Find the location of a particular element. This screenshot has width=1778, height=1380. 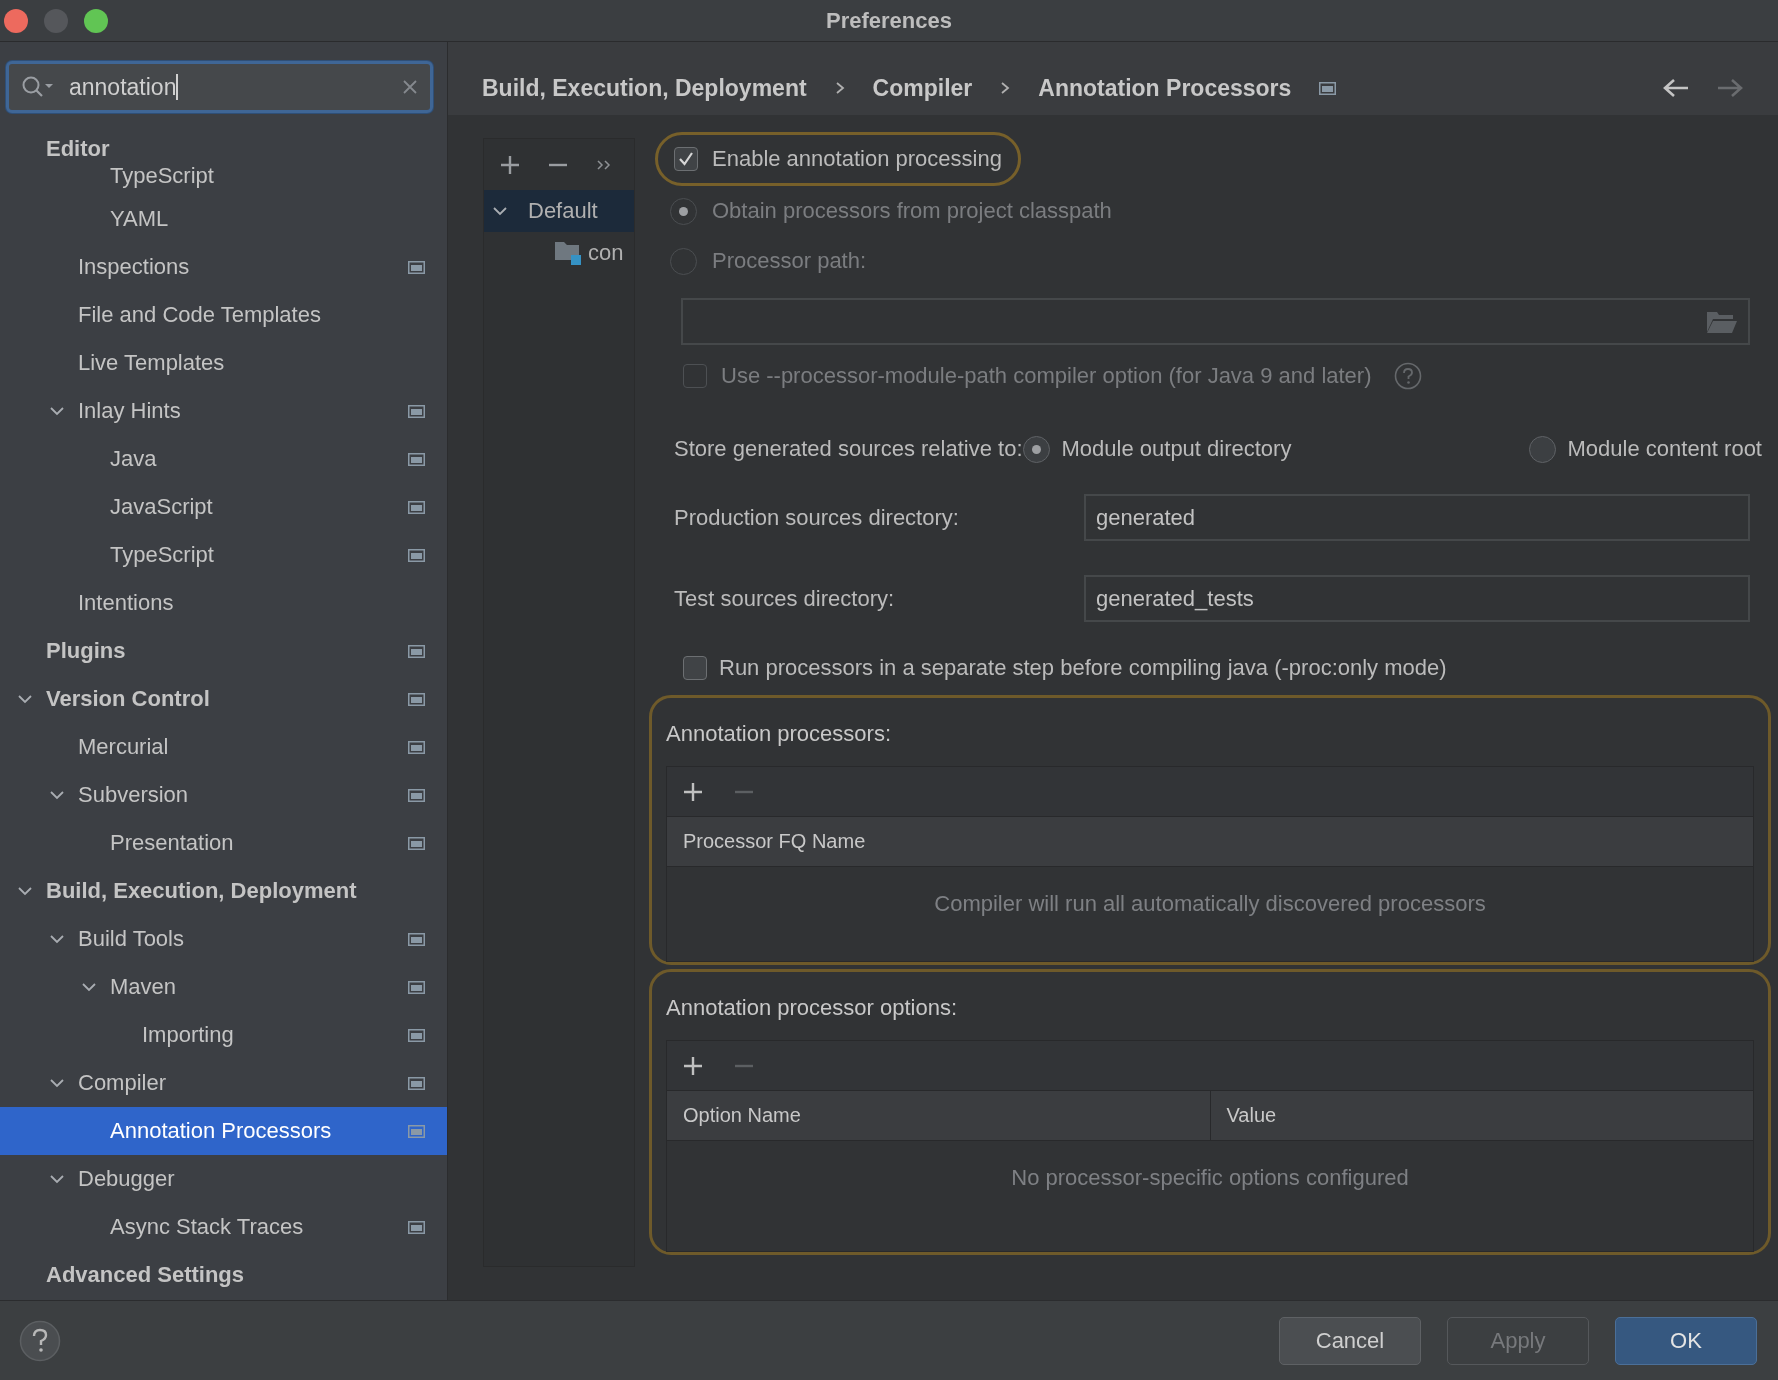

sidebar-item: Intentions is located at coordinates (223, 603).